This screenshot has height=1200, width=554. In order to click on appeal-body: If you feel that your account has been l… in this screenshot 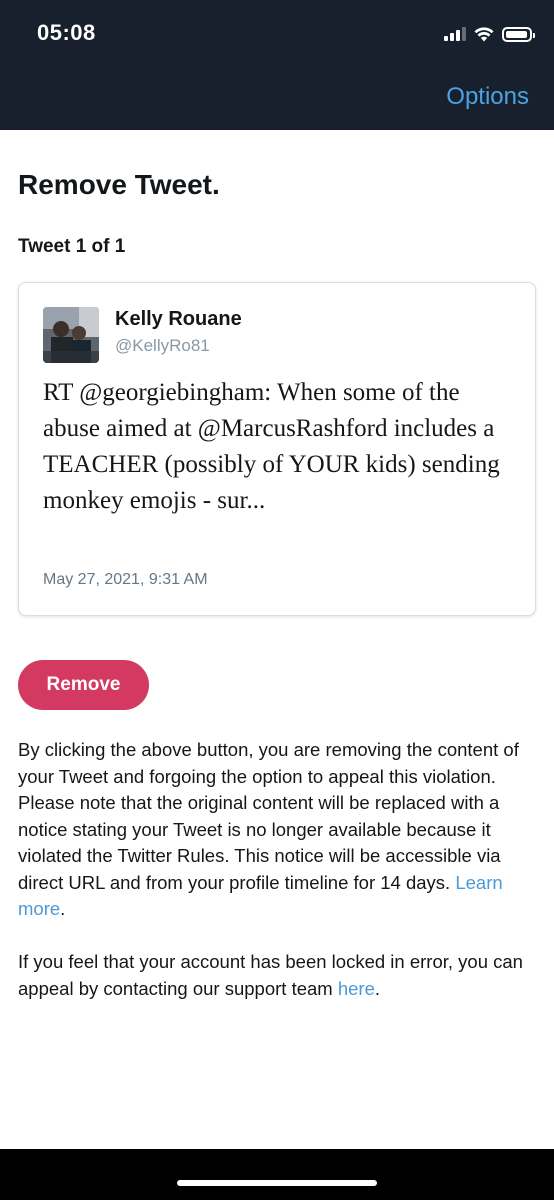, I will do `click(270, 975)`.